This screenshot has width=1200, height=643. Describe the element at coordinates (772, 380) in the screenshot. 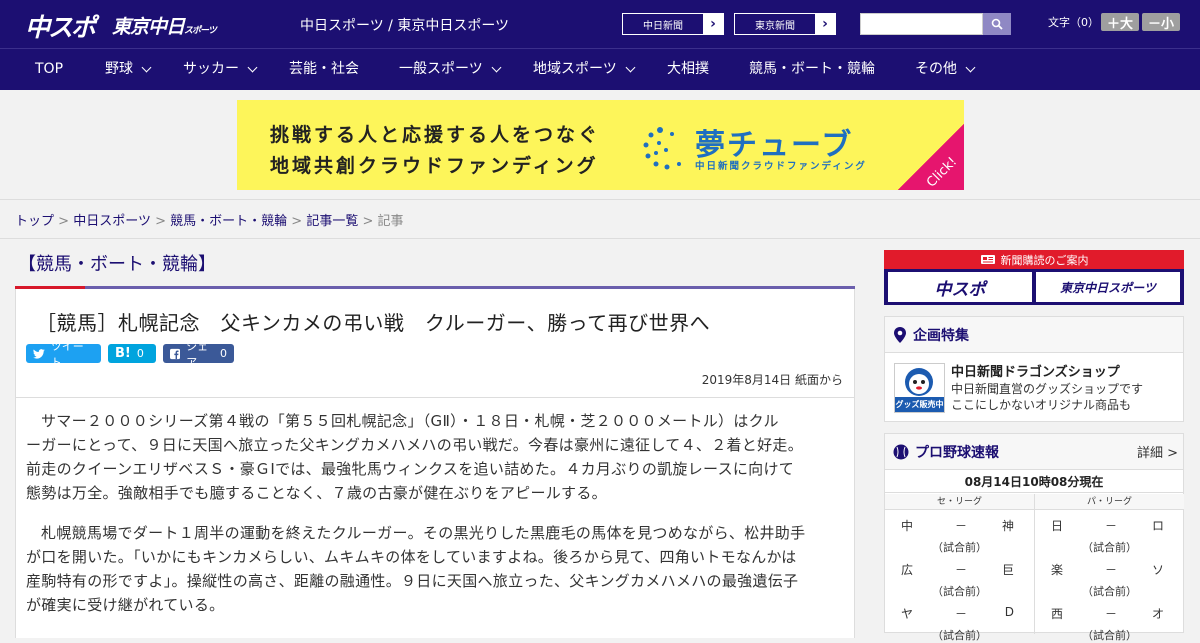

I see `article-dateline: 2019年8月14日 紙面から` at that location.